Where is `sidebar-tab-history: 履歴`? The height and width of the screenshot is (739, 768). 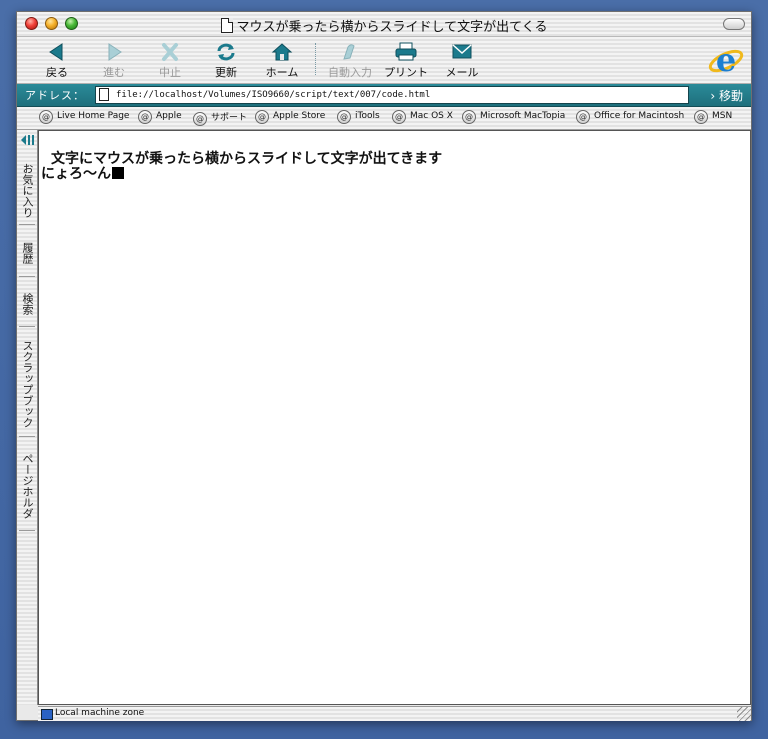
sidebar-tab-history: 履歴 is located at coordinates (27, 253).